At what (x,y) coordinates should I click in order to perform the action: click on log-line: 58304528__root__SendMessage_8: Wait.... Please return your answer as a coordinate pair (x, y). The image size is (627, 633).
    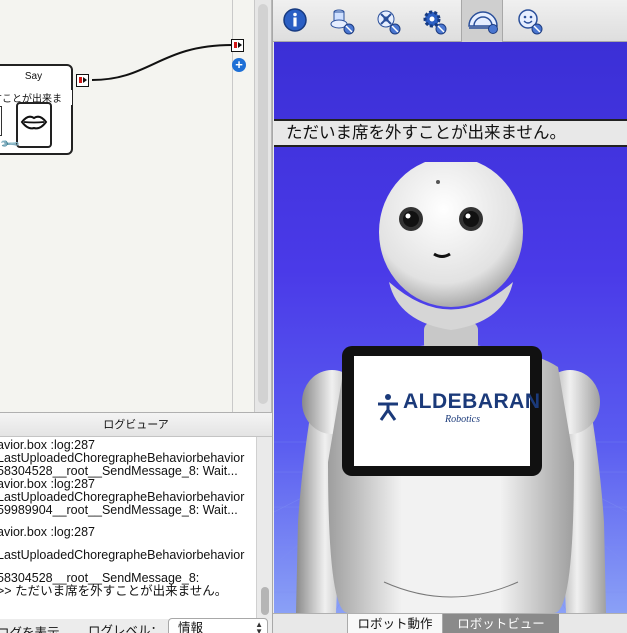
    Looking at the image, I should click on (119, 470).